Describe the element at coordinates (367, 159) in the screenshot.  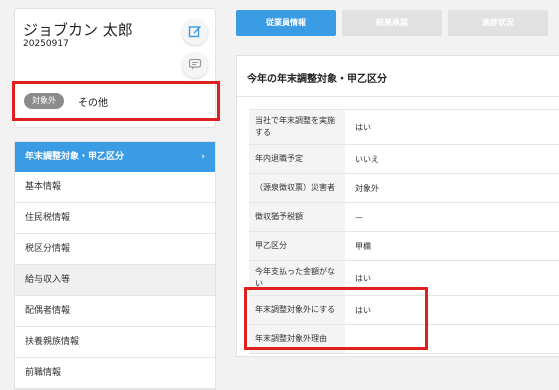
I see `row-value: いいえ` at that location.